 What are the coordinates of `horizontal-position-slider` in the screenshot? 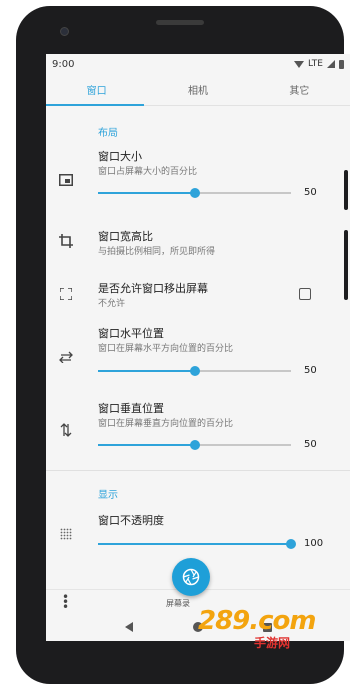 It's located at (194, 371).